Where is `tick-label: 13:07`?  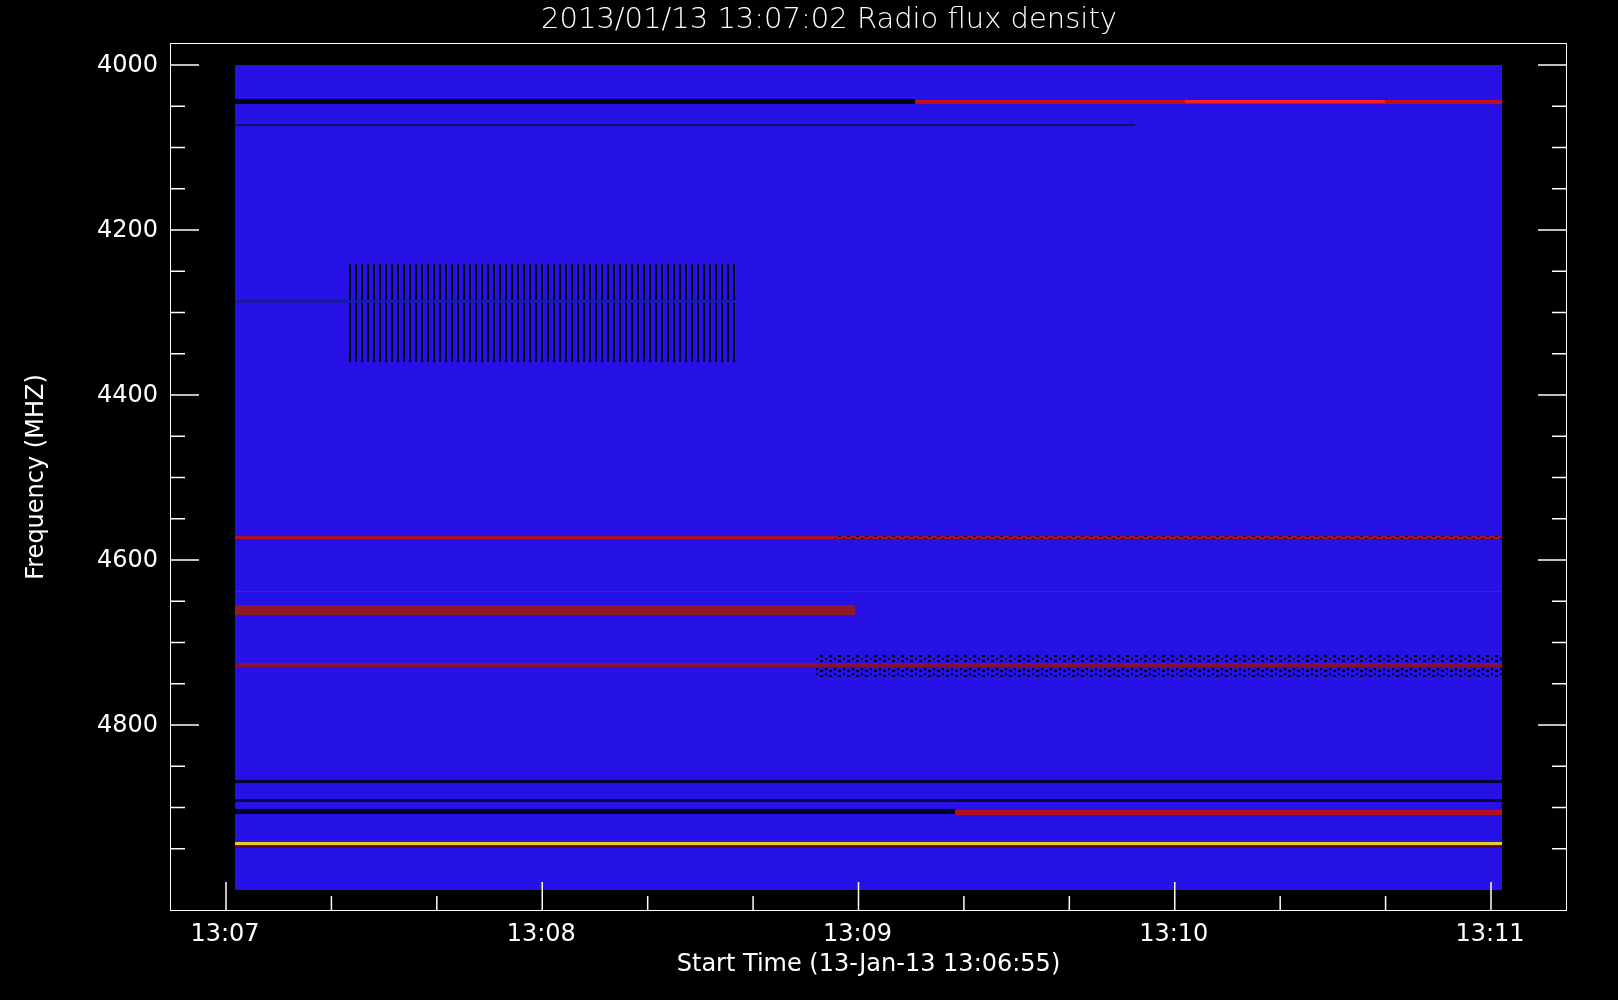
tick-label: 13:07 is located at coordinates (225, 933).